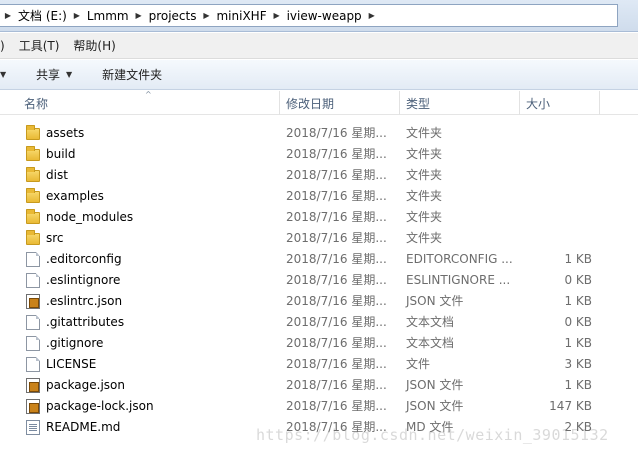 This screenshot has height=457, width=638. Describe the element at coordinates (6, 45) in the screenshot. I see `menu-item-partial: )` at that location.